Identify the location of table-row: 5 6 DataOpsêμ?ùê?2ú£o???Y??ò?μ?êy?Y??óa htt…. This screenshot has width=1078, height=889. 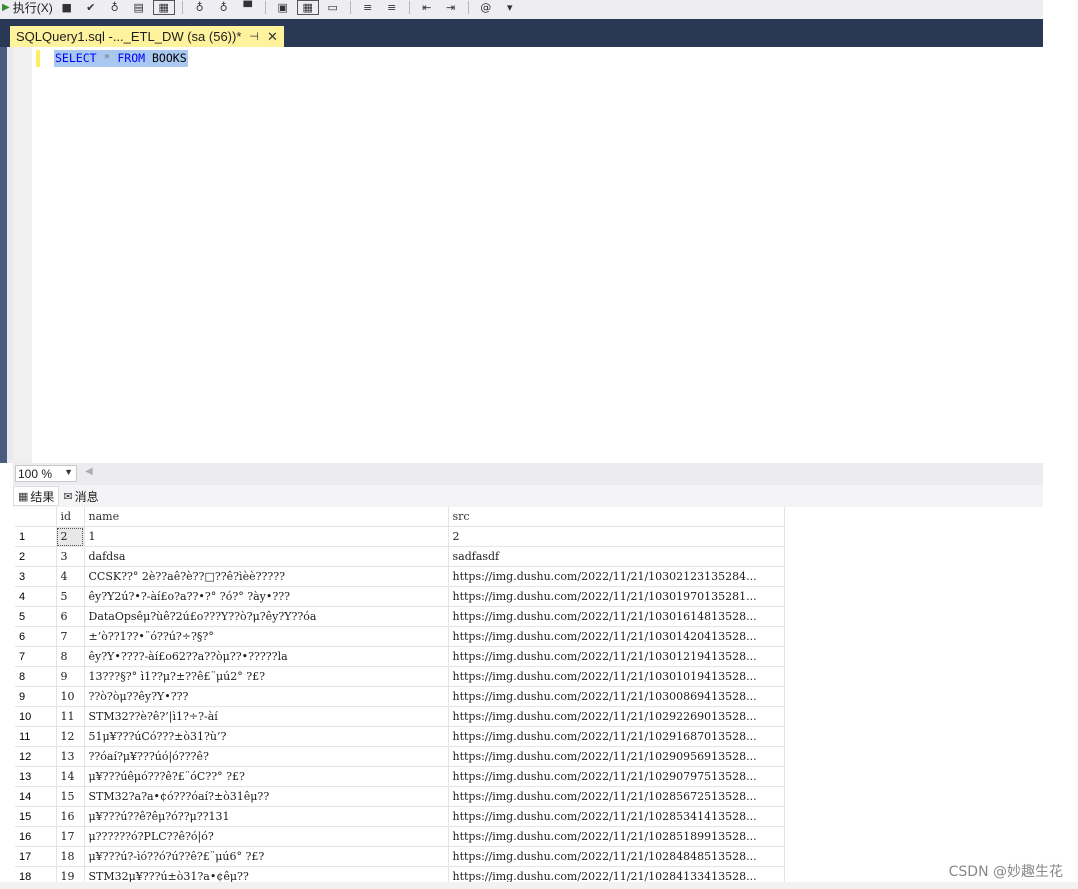
(400, 616).